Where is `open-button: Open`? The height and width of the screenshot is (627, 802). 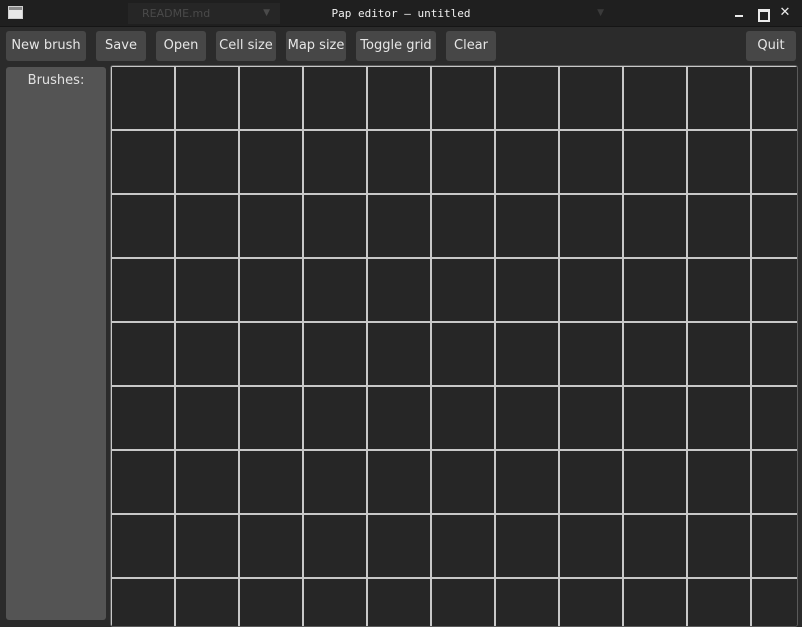
open-button: Open is located at coordinates (181, 46).